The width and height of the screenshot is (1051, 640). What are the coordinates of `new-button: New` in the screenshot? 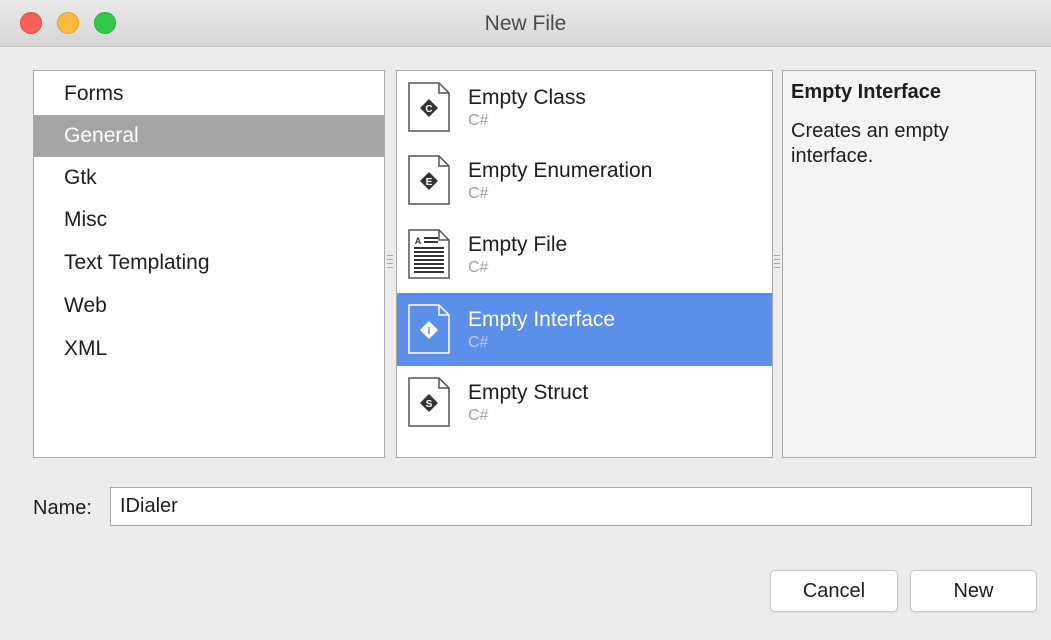 It's located at (973, 591).